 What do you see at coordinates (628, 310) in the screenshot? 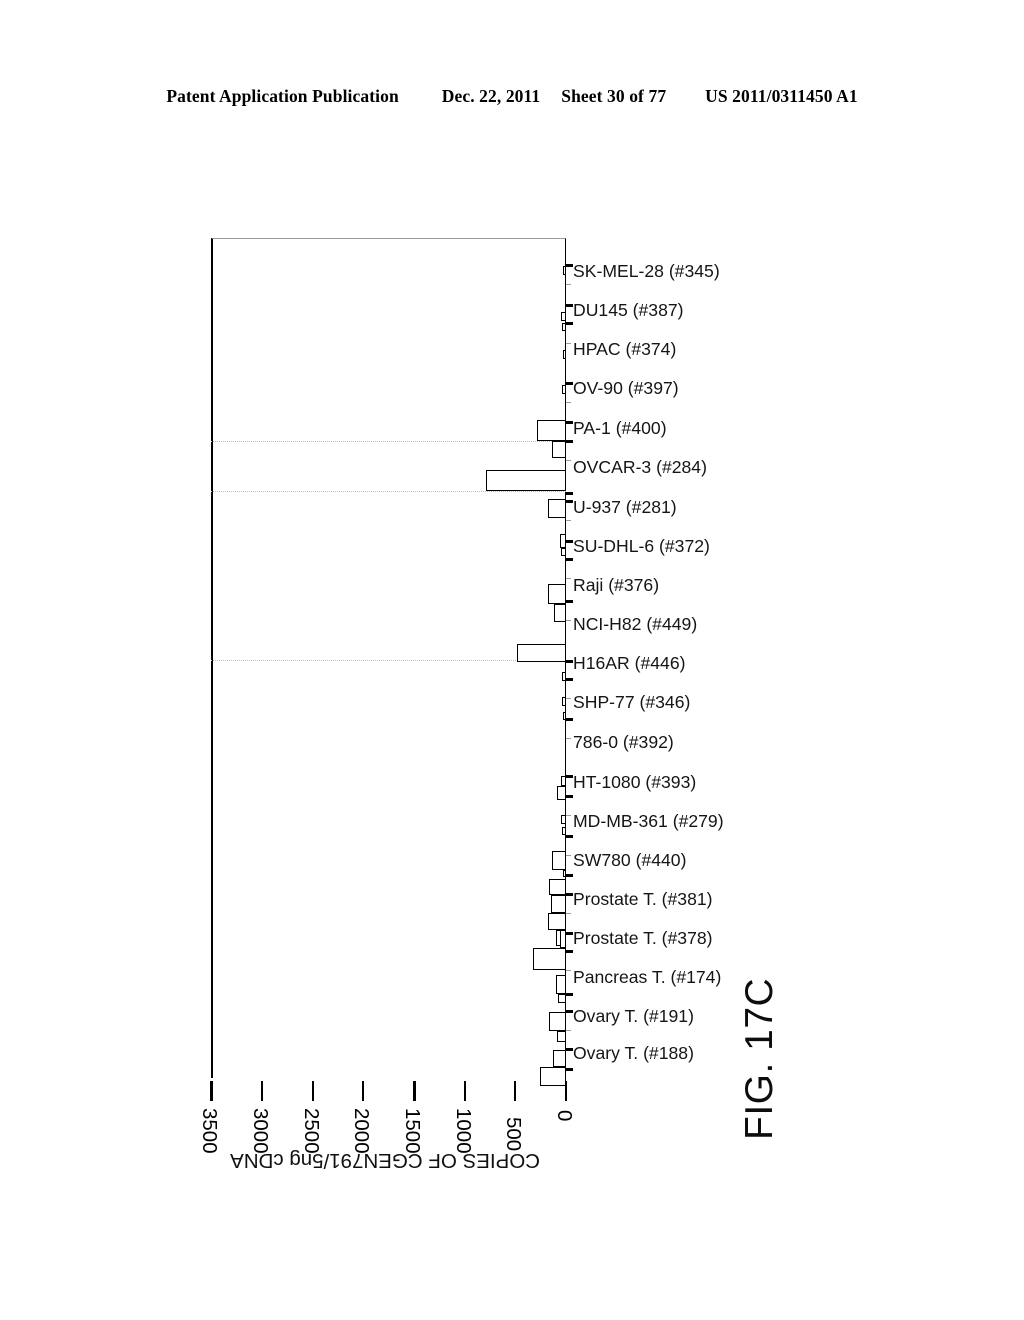
I see `category-label-du145: DU145 (#387)` at bounding box center [628, 310].